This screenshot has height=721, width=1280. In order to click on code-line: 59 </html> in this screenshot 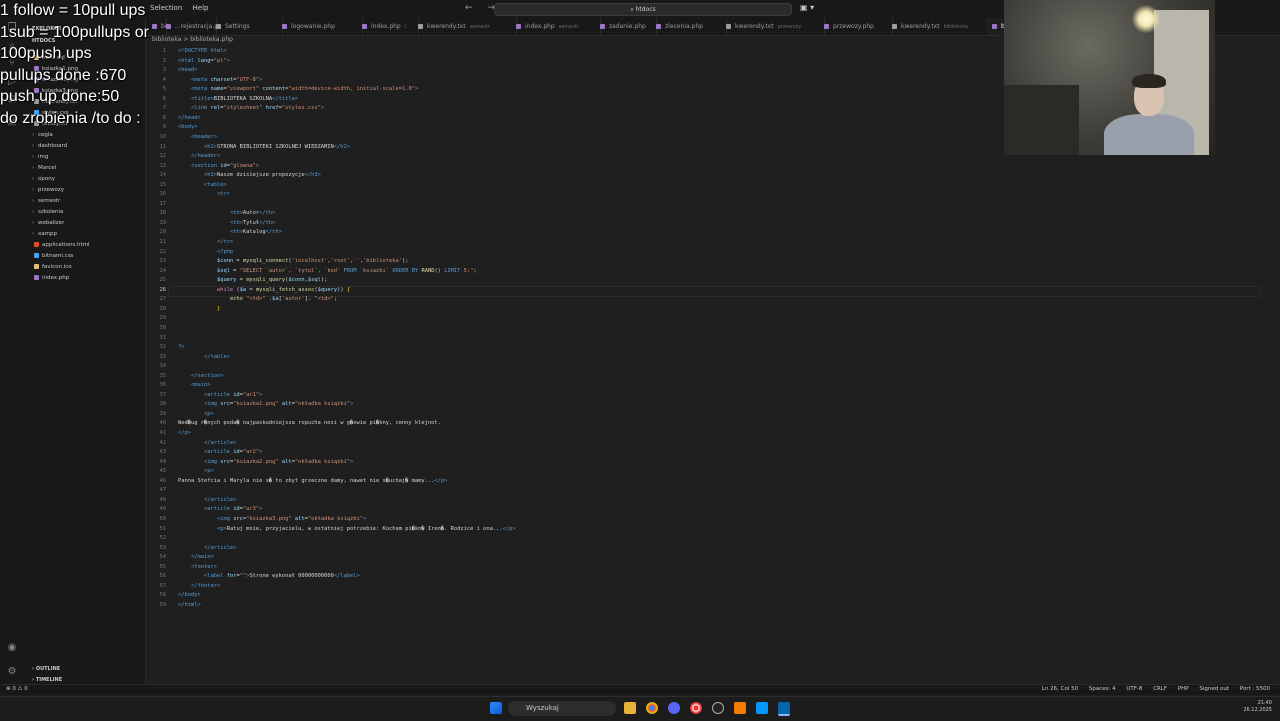, I will do `click(696, 606)`.